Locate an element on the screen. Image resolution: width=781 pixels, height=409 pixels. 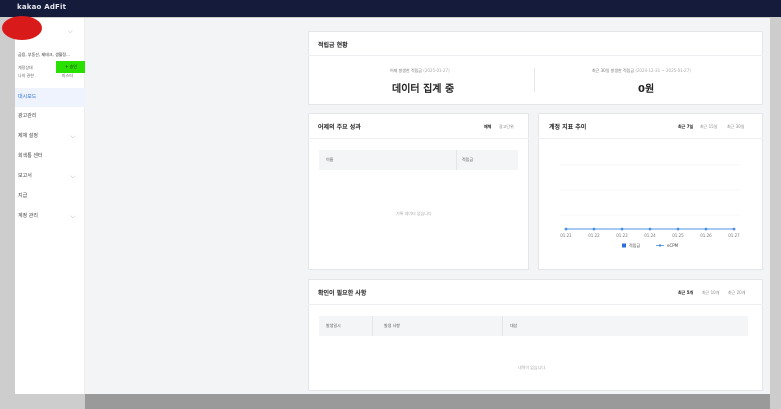
sidebar-item-sanction-settings: 제재 설정 ⌵ is located at coordinates (50, 136).